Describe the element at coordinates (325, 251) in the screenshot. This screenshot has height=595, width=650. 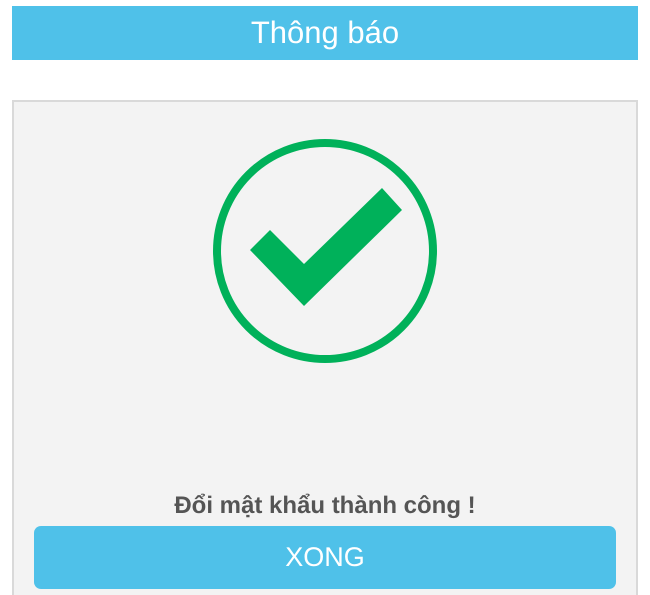
I see `check-circle-icon` at that location.